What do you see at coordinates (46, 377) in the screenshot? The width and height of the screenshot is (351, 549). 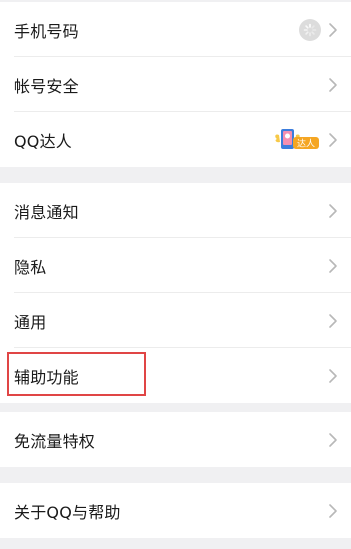 I see `settings-item-label: 辅助功能` at bounding box center [46, 377].